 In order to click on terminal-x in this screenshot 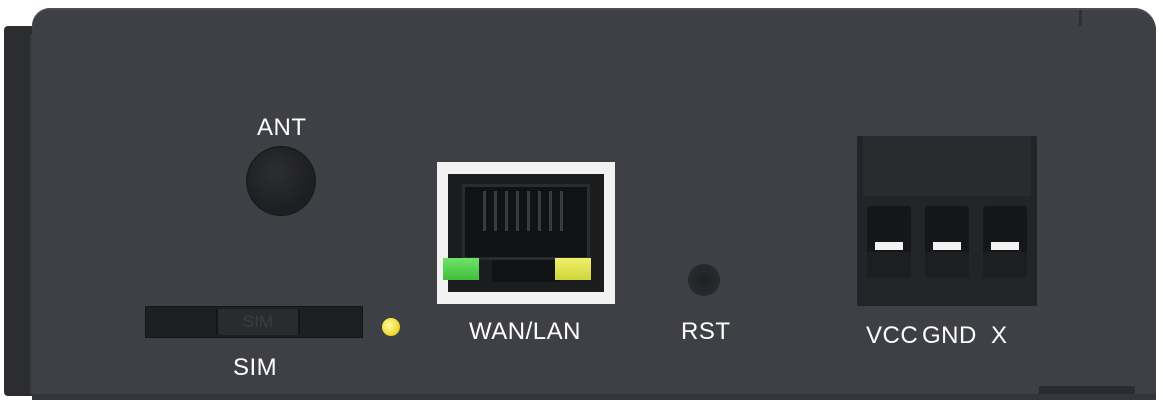, I will do `click(1005, 242)`.